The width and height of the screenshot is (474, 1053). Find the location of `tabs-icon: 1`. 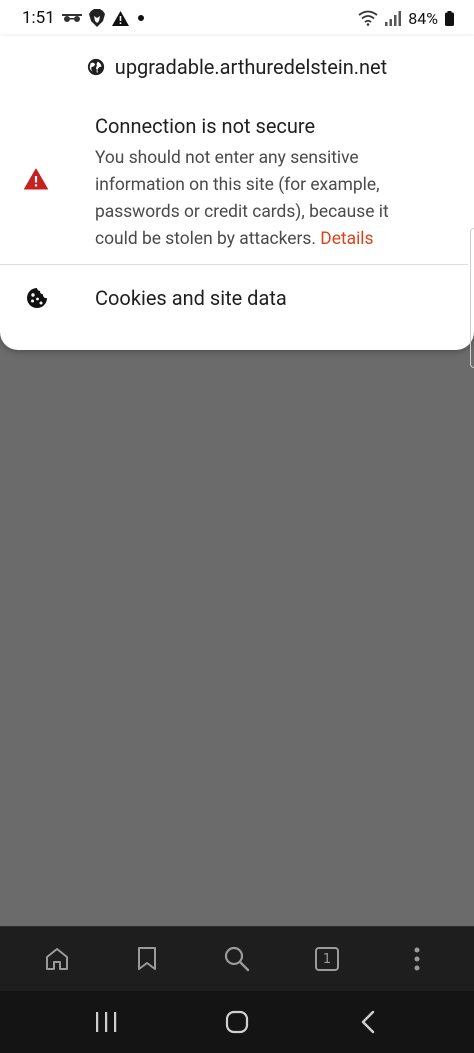

tabs-icon: 1 is located at coordinates (327, 959).